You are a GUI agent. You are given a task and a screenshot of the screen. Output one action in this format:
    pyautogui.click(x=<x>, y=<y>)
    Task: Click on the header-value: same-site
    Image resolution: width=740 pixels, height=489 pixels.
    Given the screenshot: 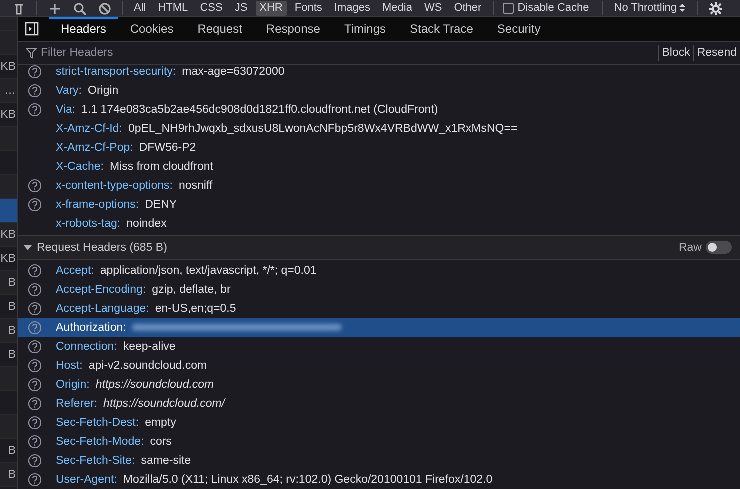 What is the action you would take?
    pyautogui.click(x=166, y=460)
    